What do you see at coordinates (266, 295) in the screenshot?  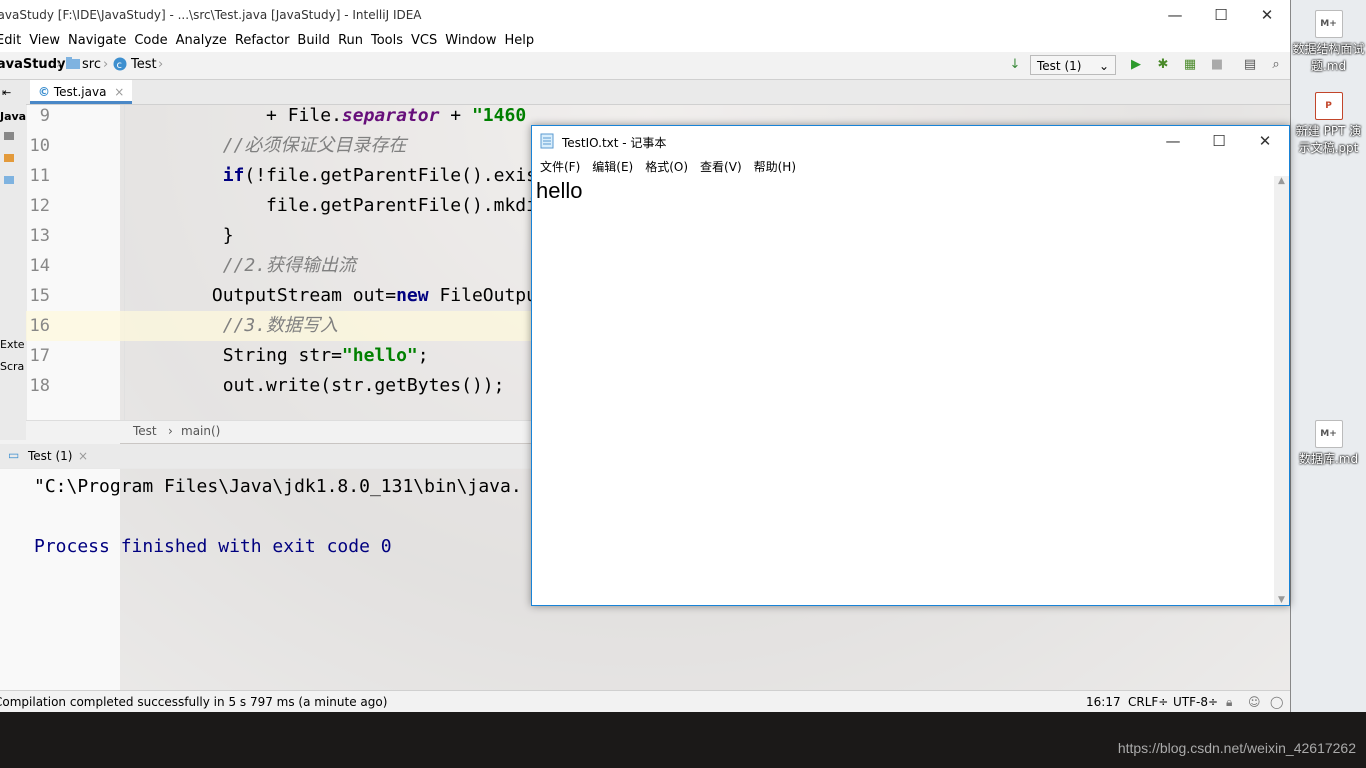 I see `code-token: OutputStream out=` at bounding box center [266, 295].